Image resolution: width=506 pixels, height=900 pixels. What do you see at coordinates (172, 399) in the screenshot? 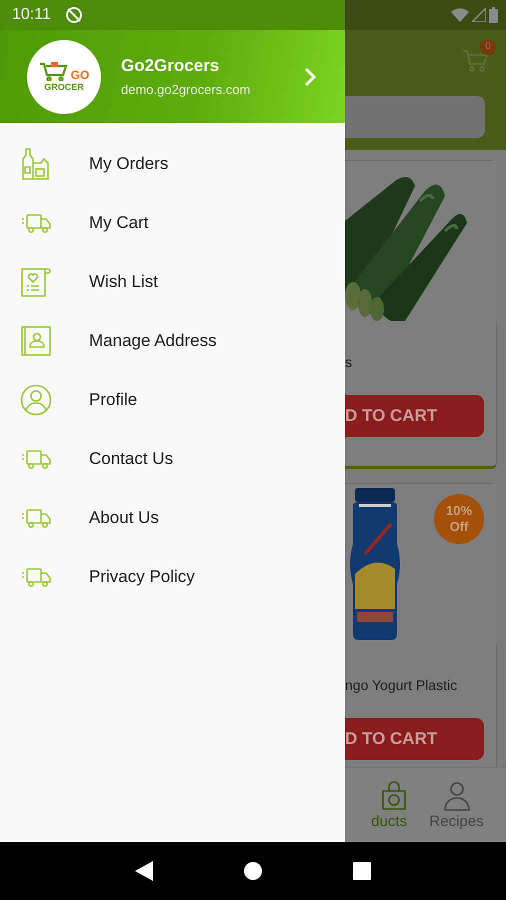
I see `menu-item: Profile` at bounding box center [172, 399].